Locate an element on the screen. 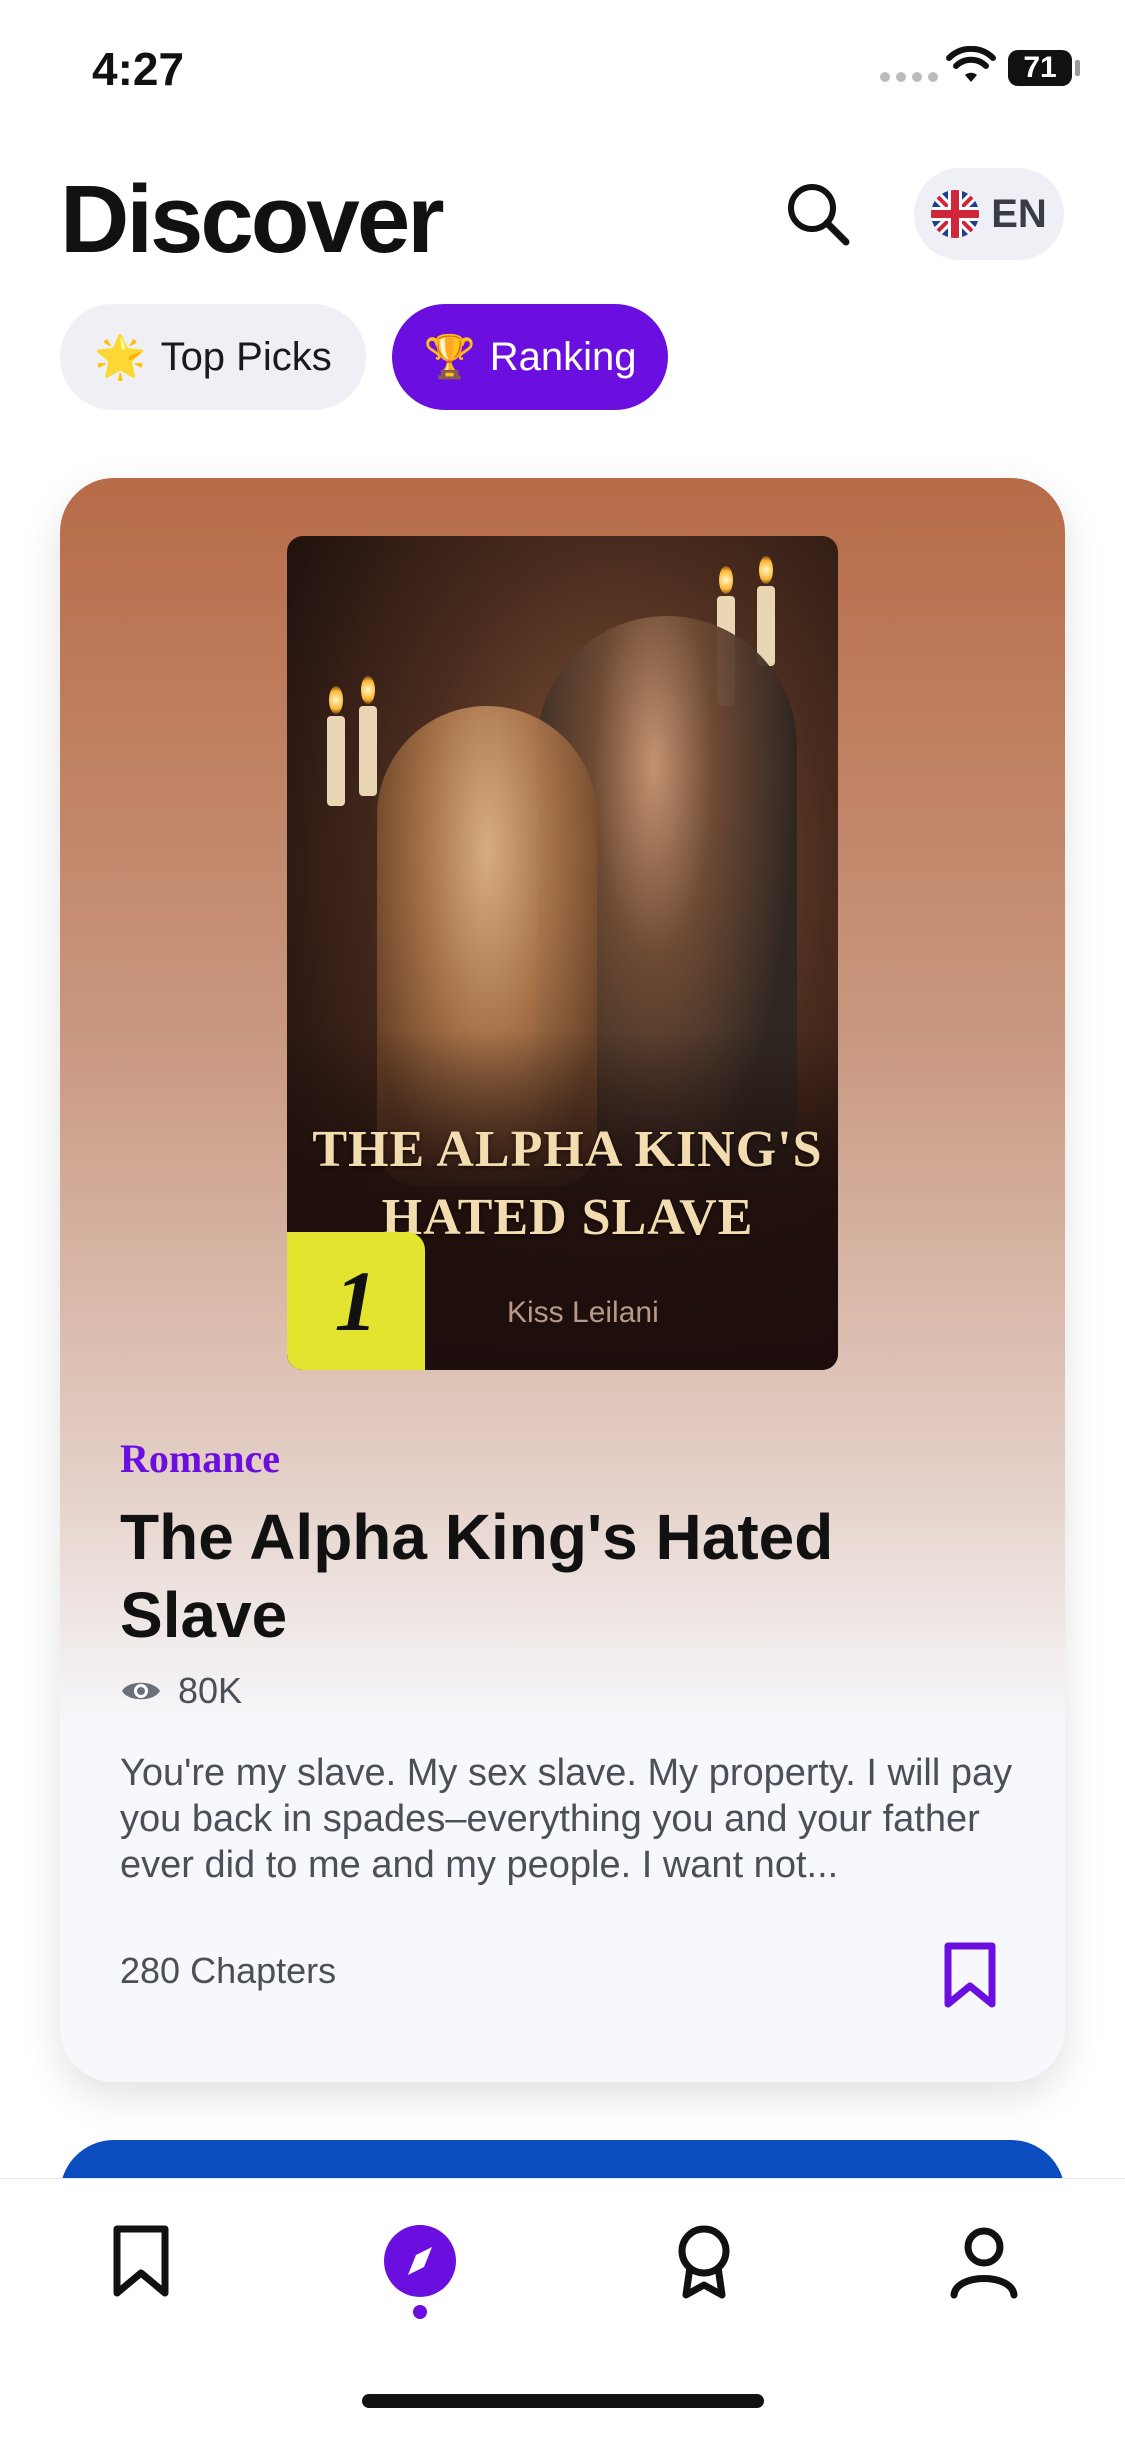  tab-top-picks: 🌟 Top Picks is located at coordinates (213, 357).